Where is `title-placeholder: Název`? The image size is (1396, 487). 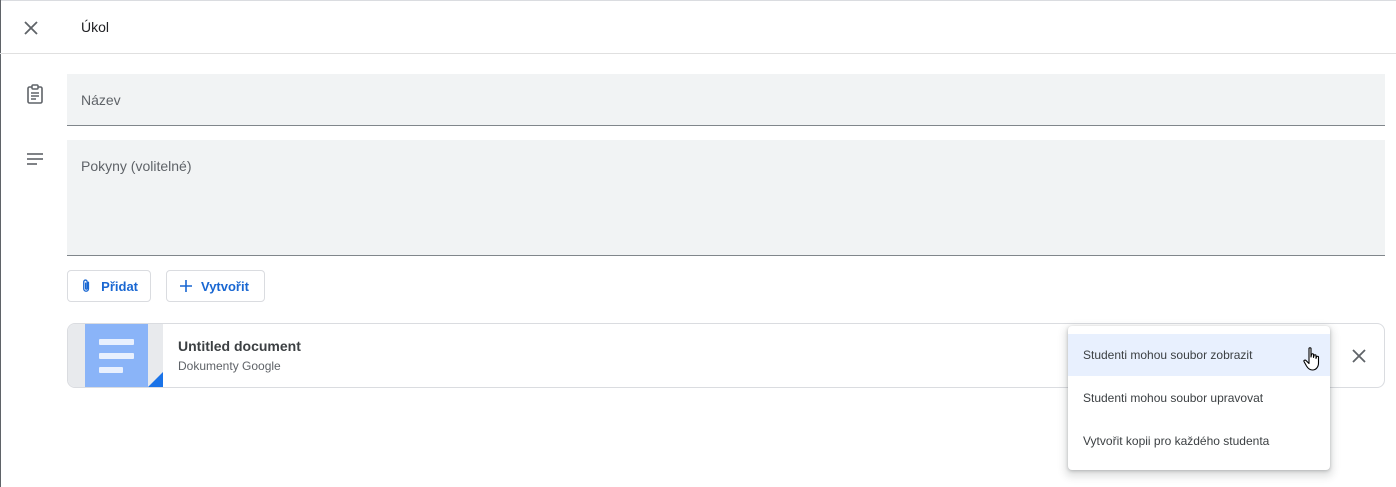
title-placeholder: Název is located at coordinates (101, 100).